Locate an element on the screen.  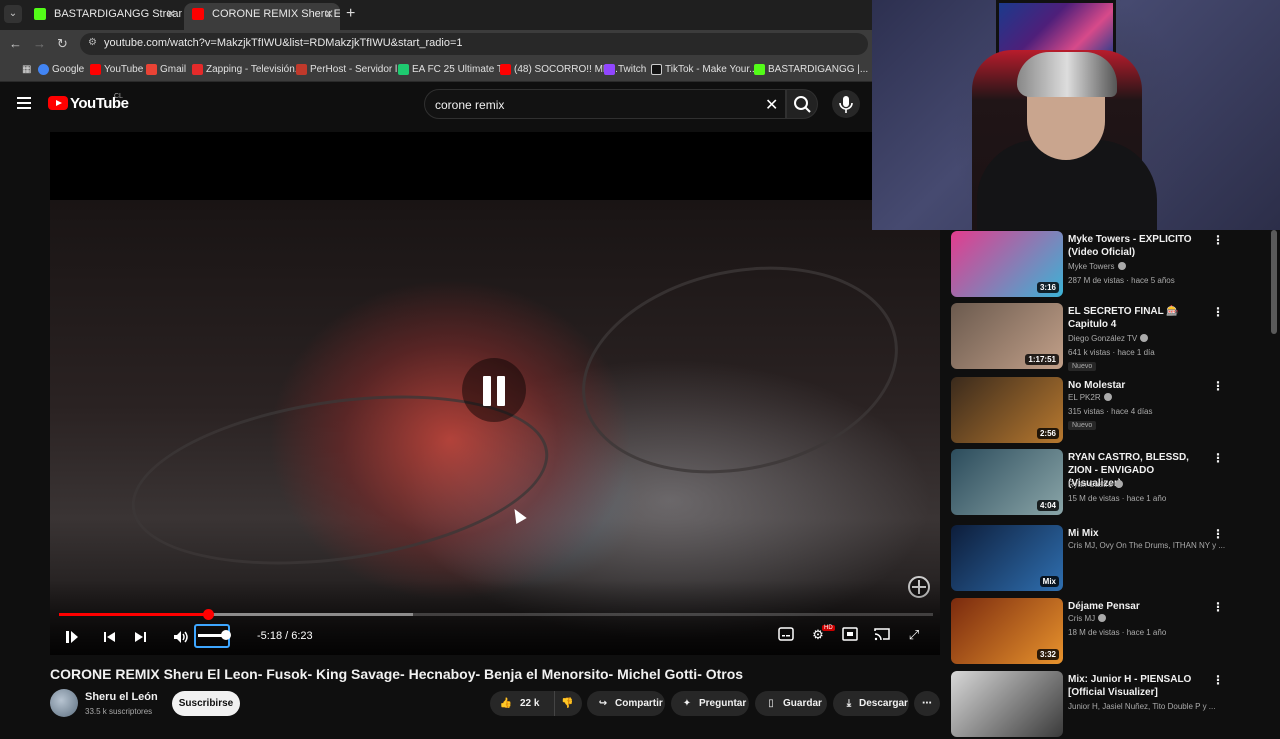
recommendation-title: Mi Mix is located at coordinates (1138, 533).